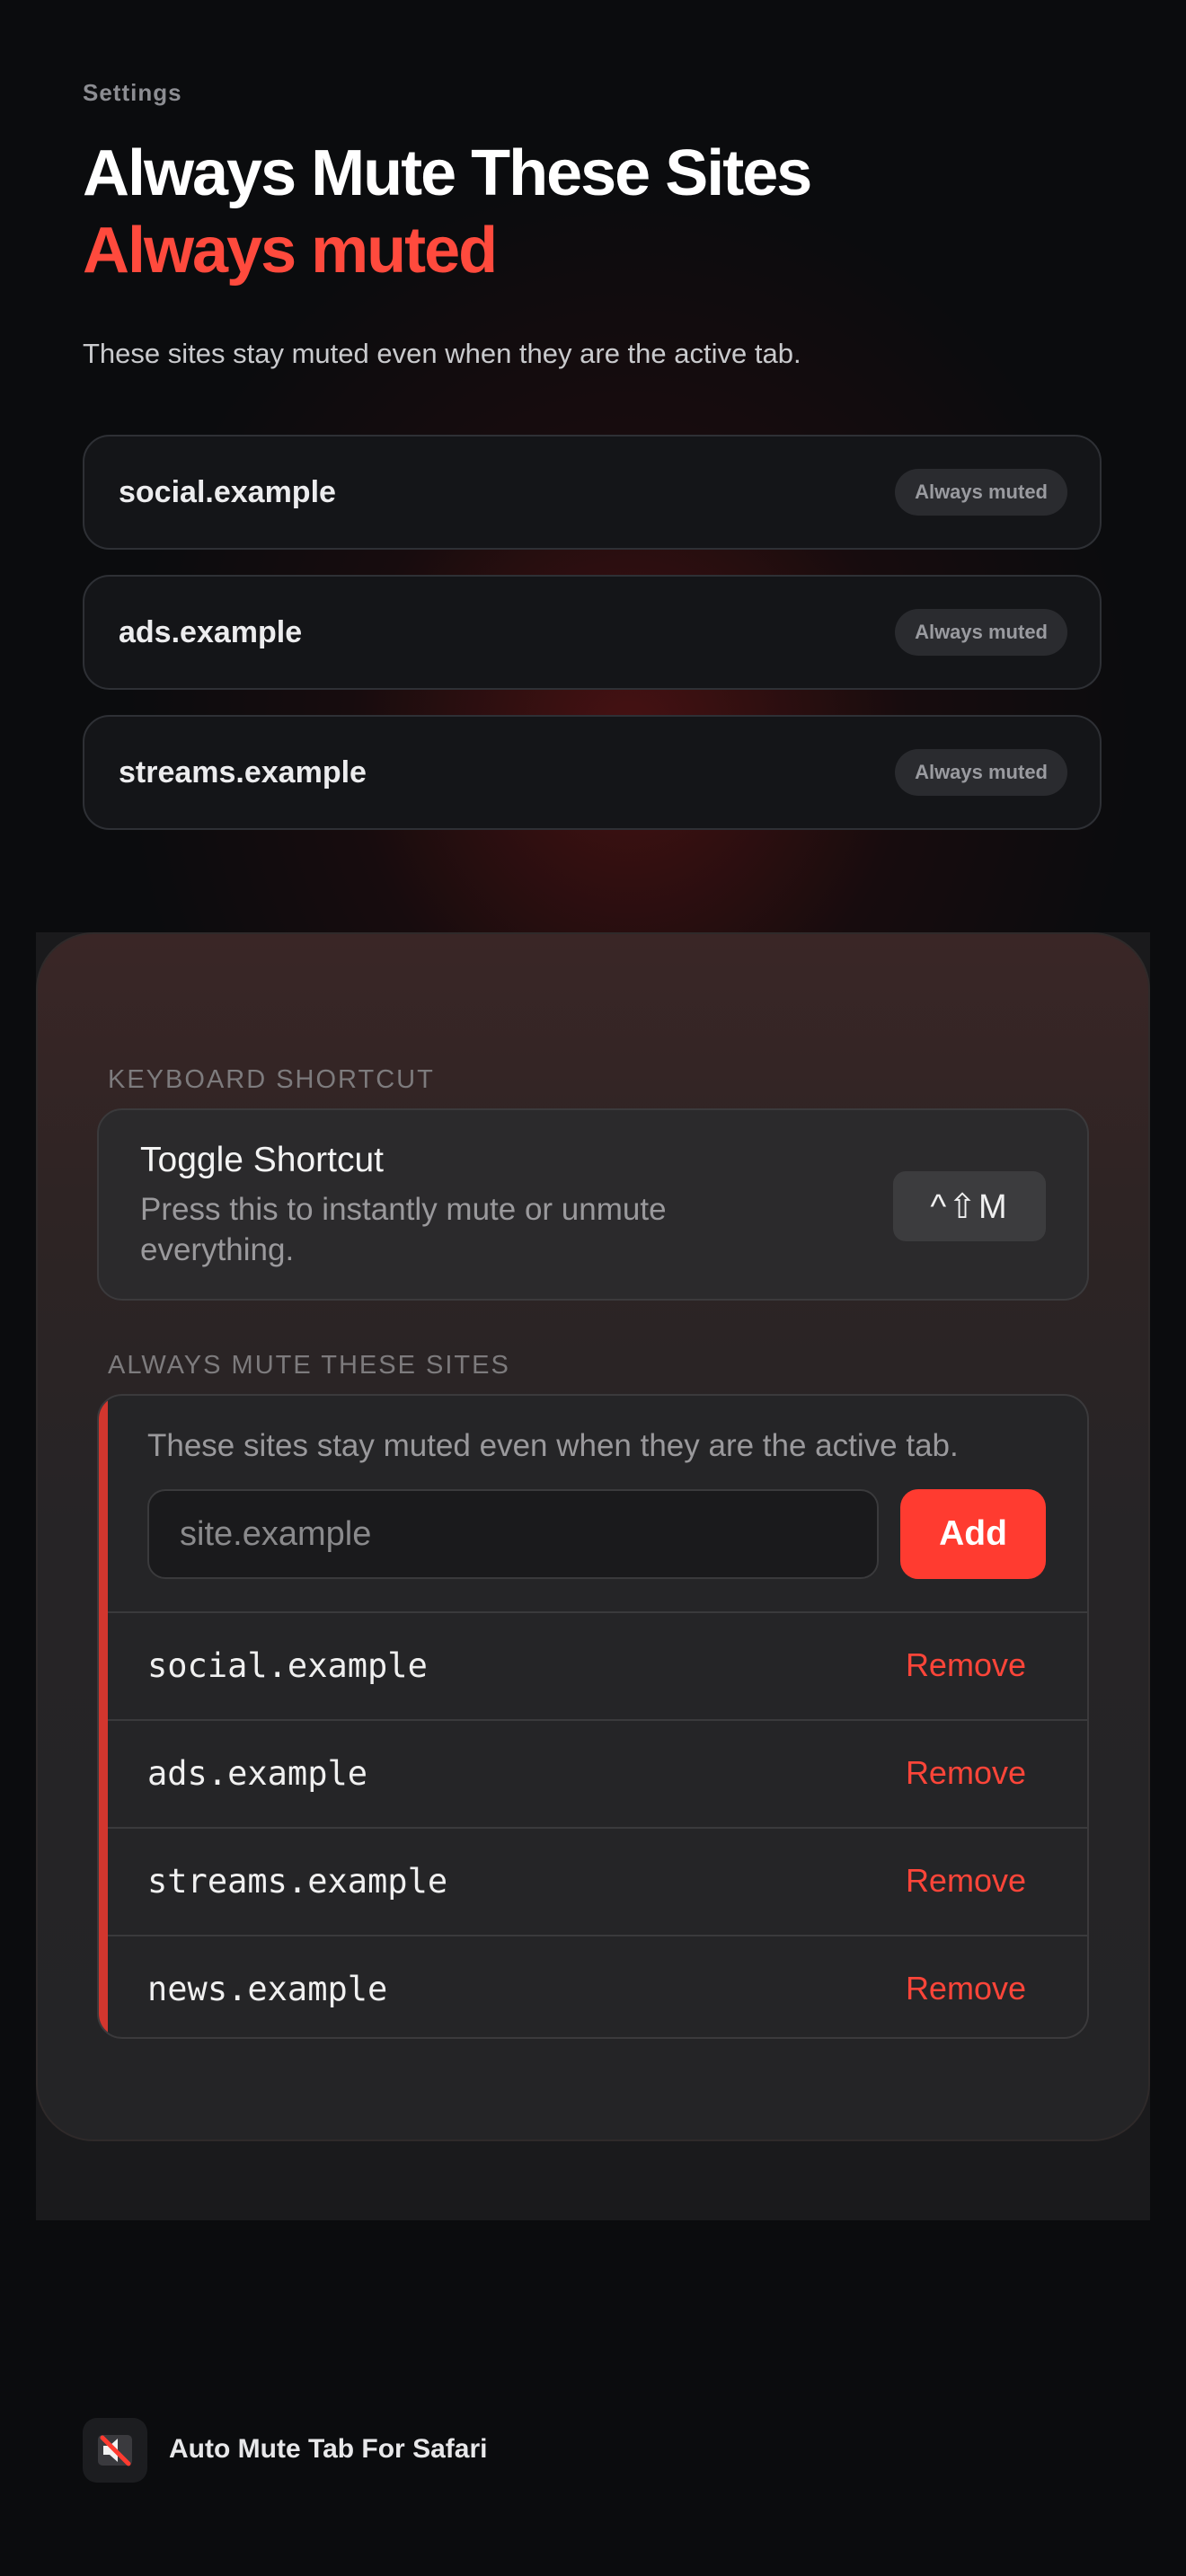  Describe the element at coordinates (597, 1772) in the screenshot. I see `site-row: ads.example Remove` at that location.